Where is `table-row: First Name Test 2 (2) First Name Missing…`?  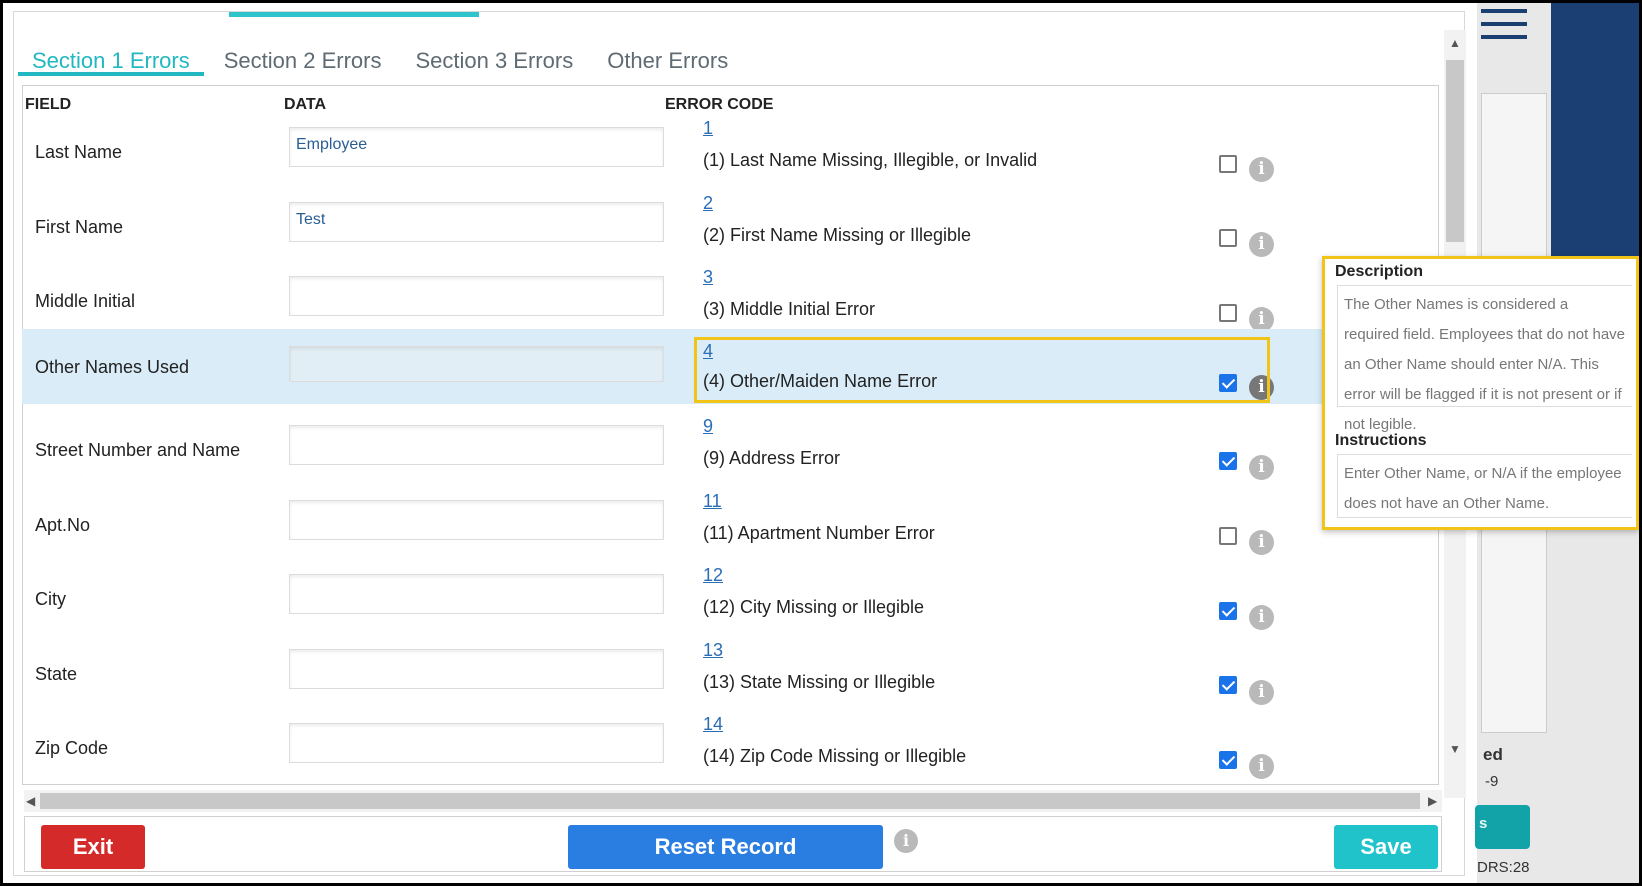 table-row: First Name Test 2 (2) First Name Missing… is located at coordinates (730, 233).